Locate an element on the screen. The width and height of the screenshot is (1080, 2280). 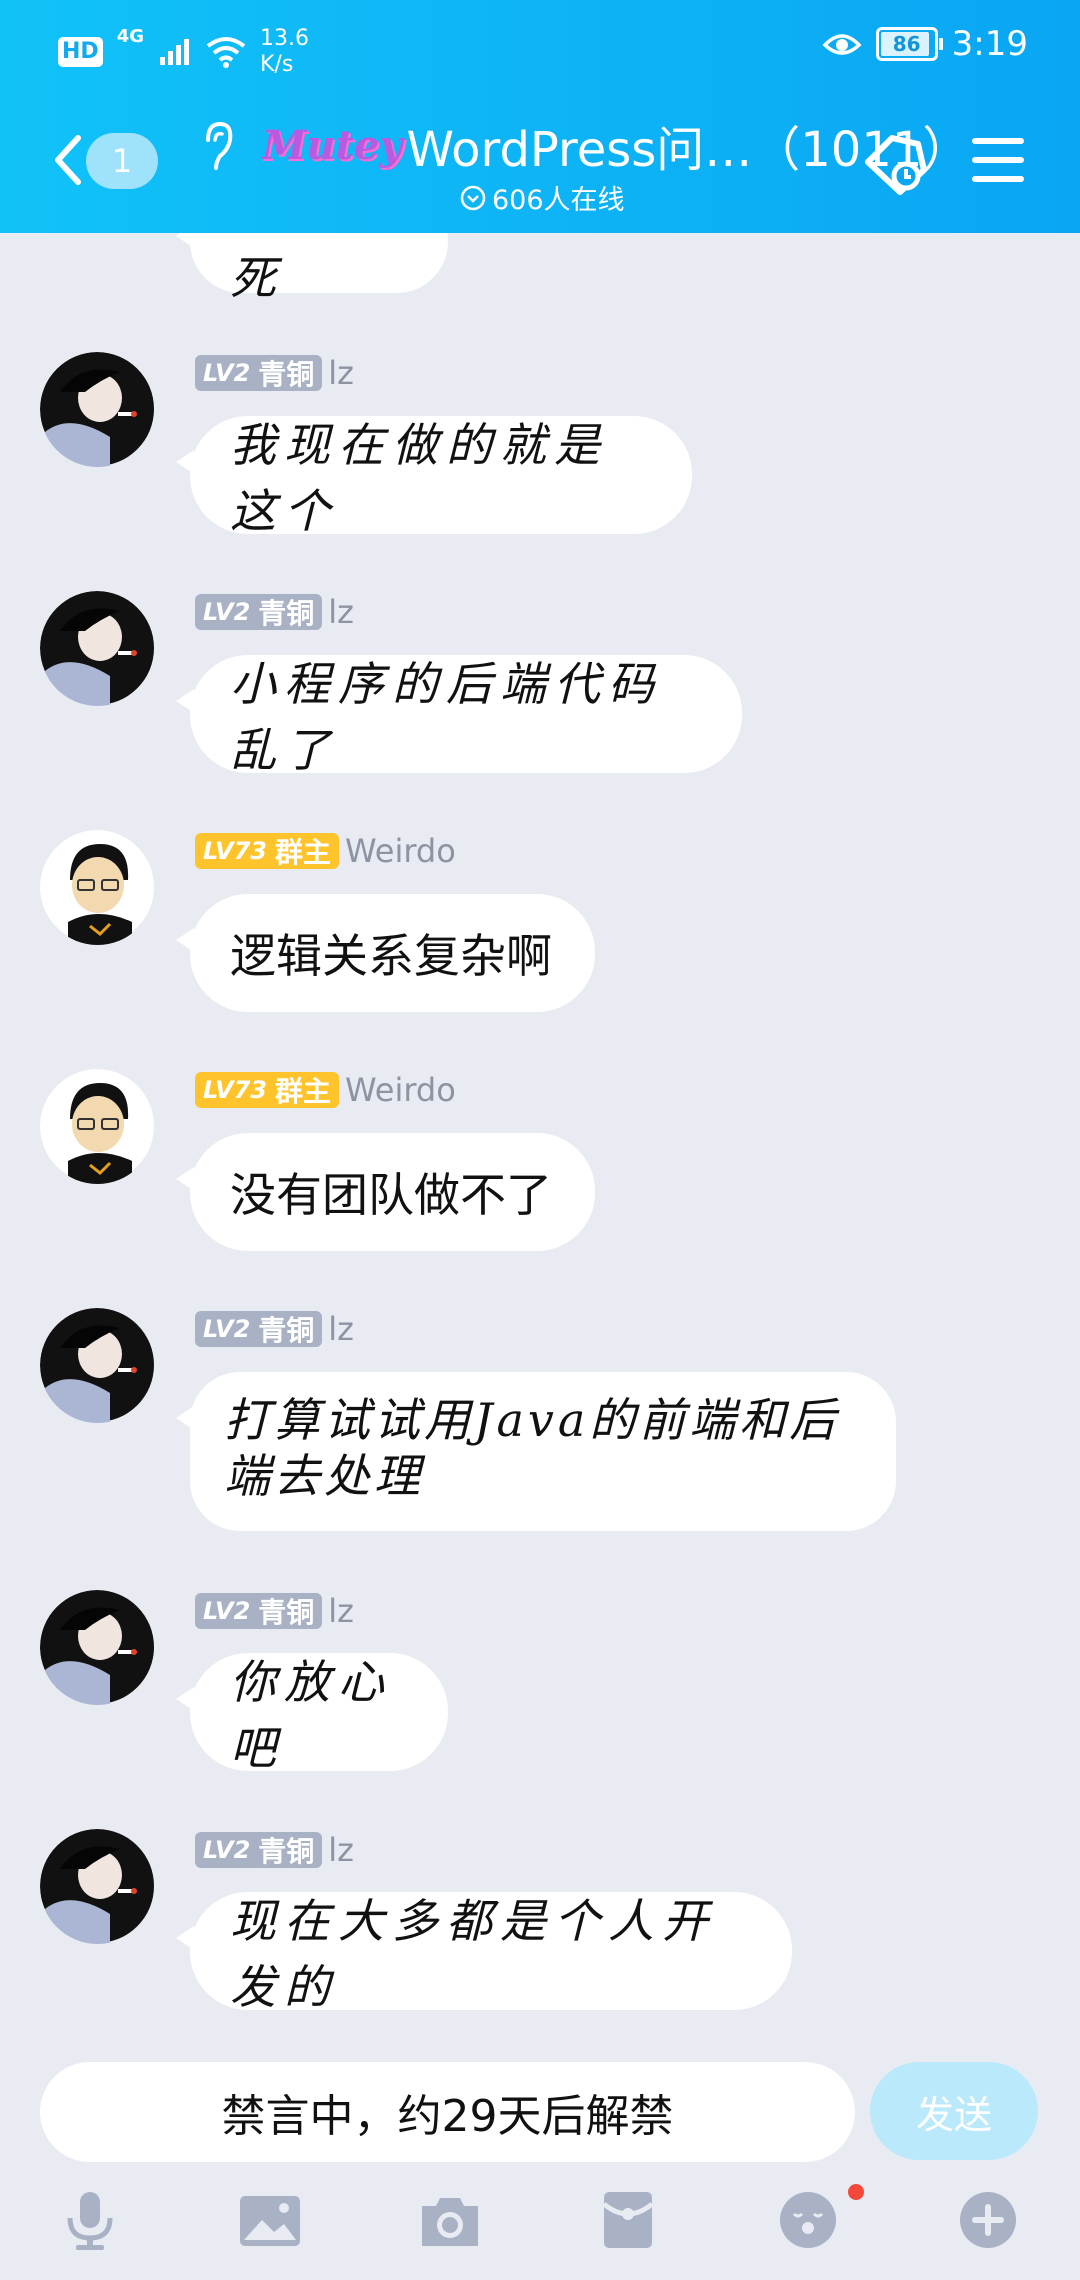
group-tag-icon is located at coordinates (897, 163).